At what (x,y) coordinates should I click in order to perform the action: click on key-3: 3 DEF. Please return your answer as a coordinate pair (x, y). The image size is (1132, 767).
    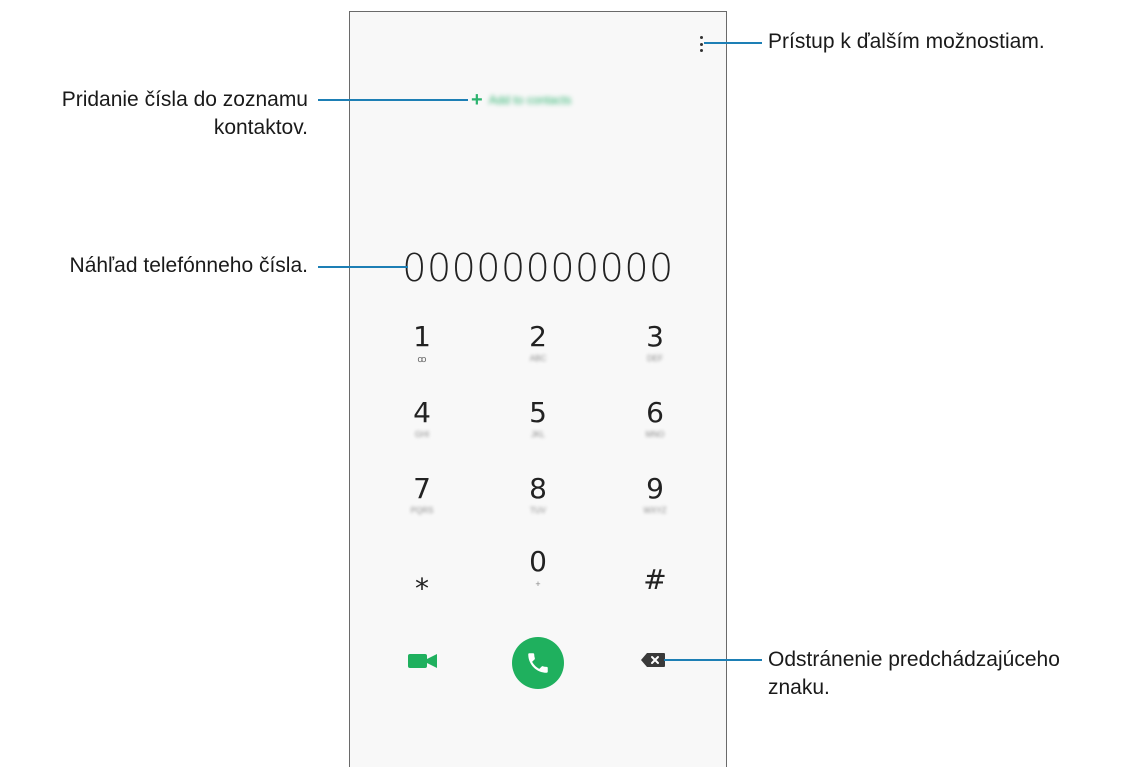
    Looking at the image, I should click on (655, 343).